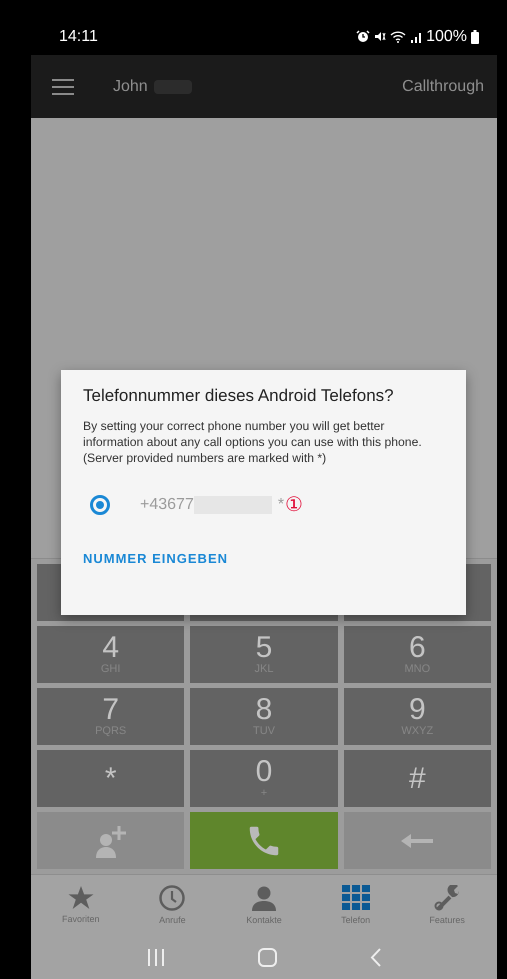 This screenshot has height=979, width=507. Describe the element at coordinates (172, 898) in the screenshot. I see `clock-icon` at that location.